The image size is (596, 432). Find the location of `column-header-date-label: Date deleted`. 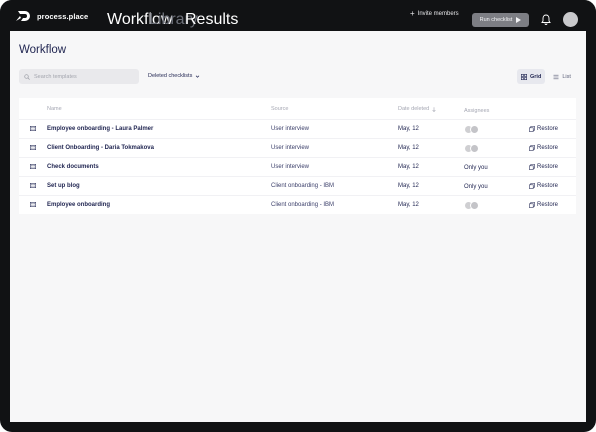

column-header-date-label: Date deleted is located at coordinates (414, 109).